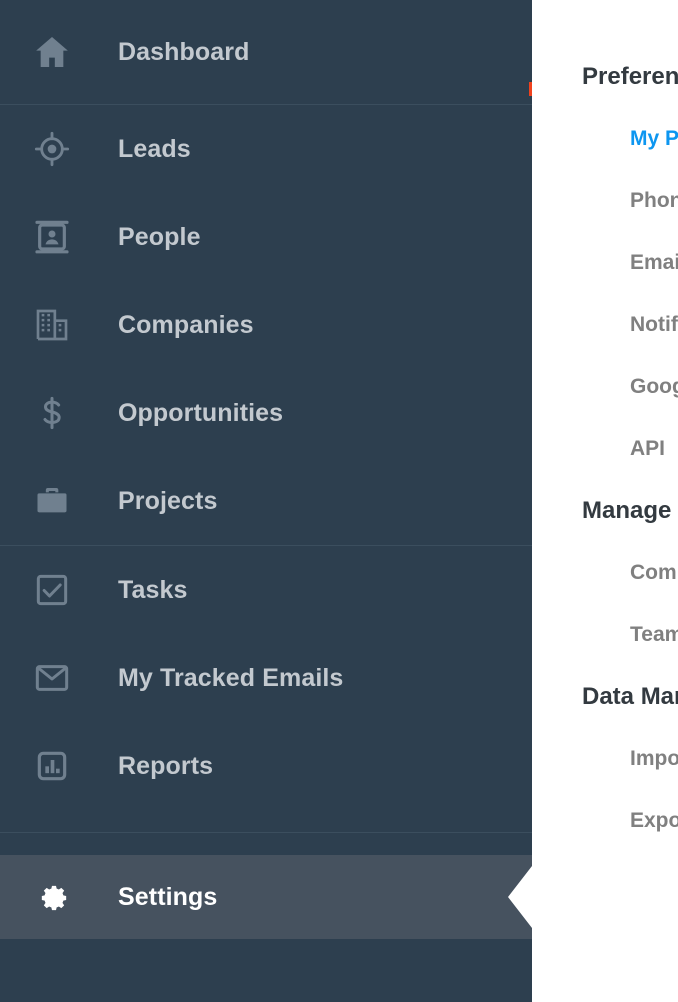  Describe the element at coordinates (266, 590) in the screenshot. I see `sidebar-item-tasks: Tasks` at that location.